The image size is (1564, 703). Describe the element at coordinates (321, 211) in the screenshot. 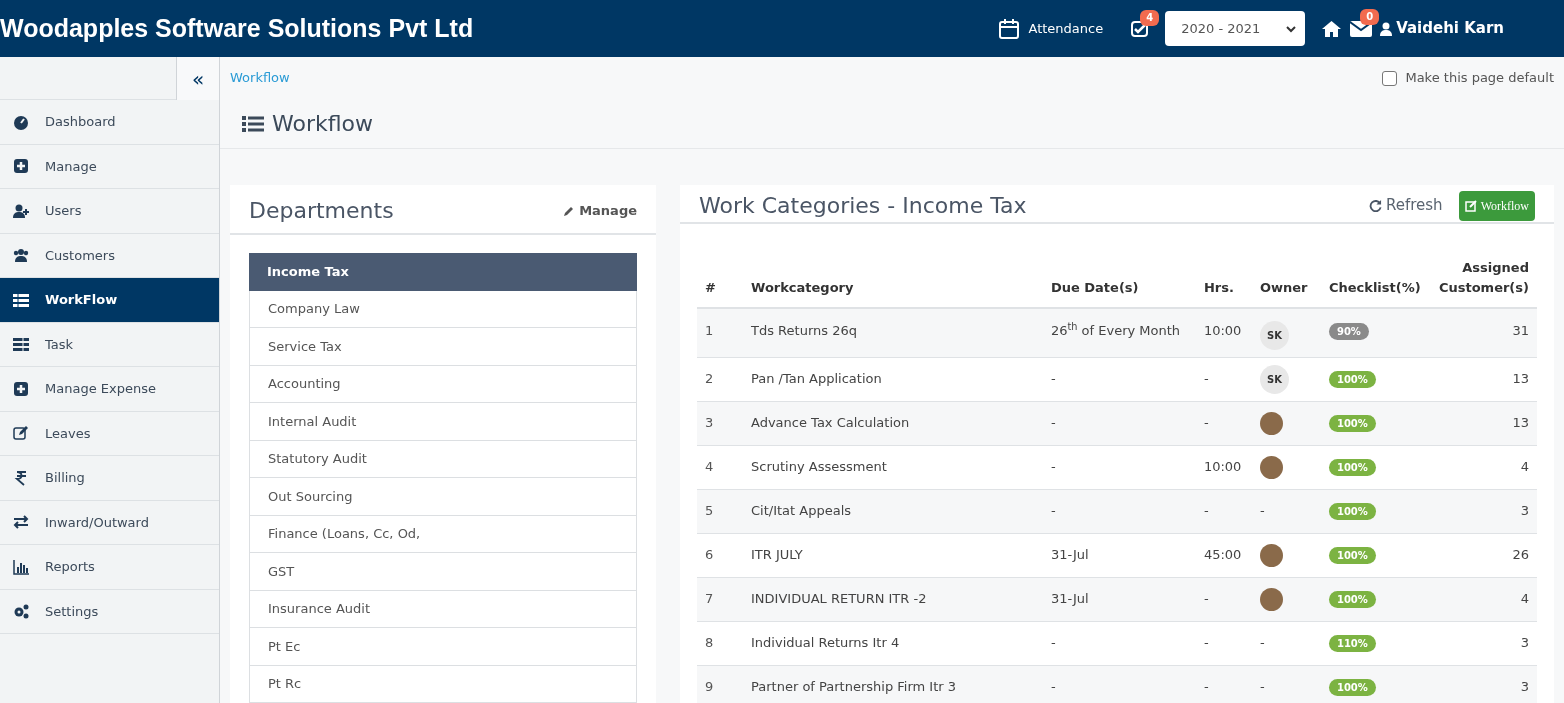

I see `panel-title: Departments` at that location.